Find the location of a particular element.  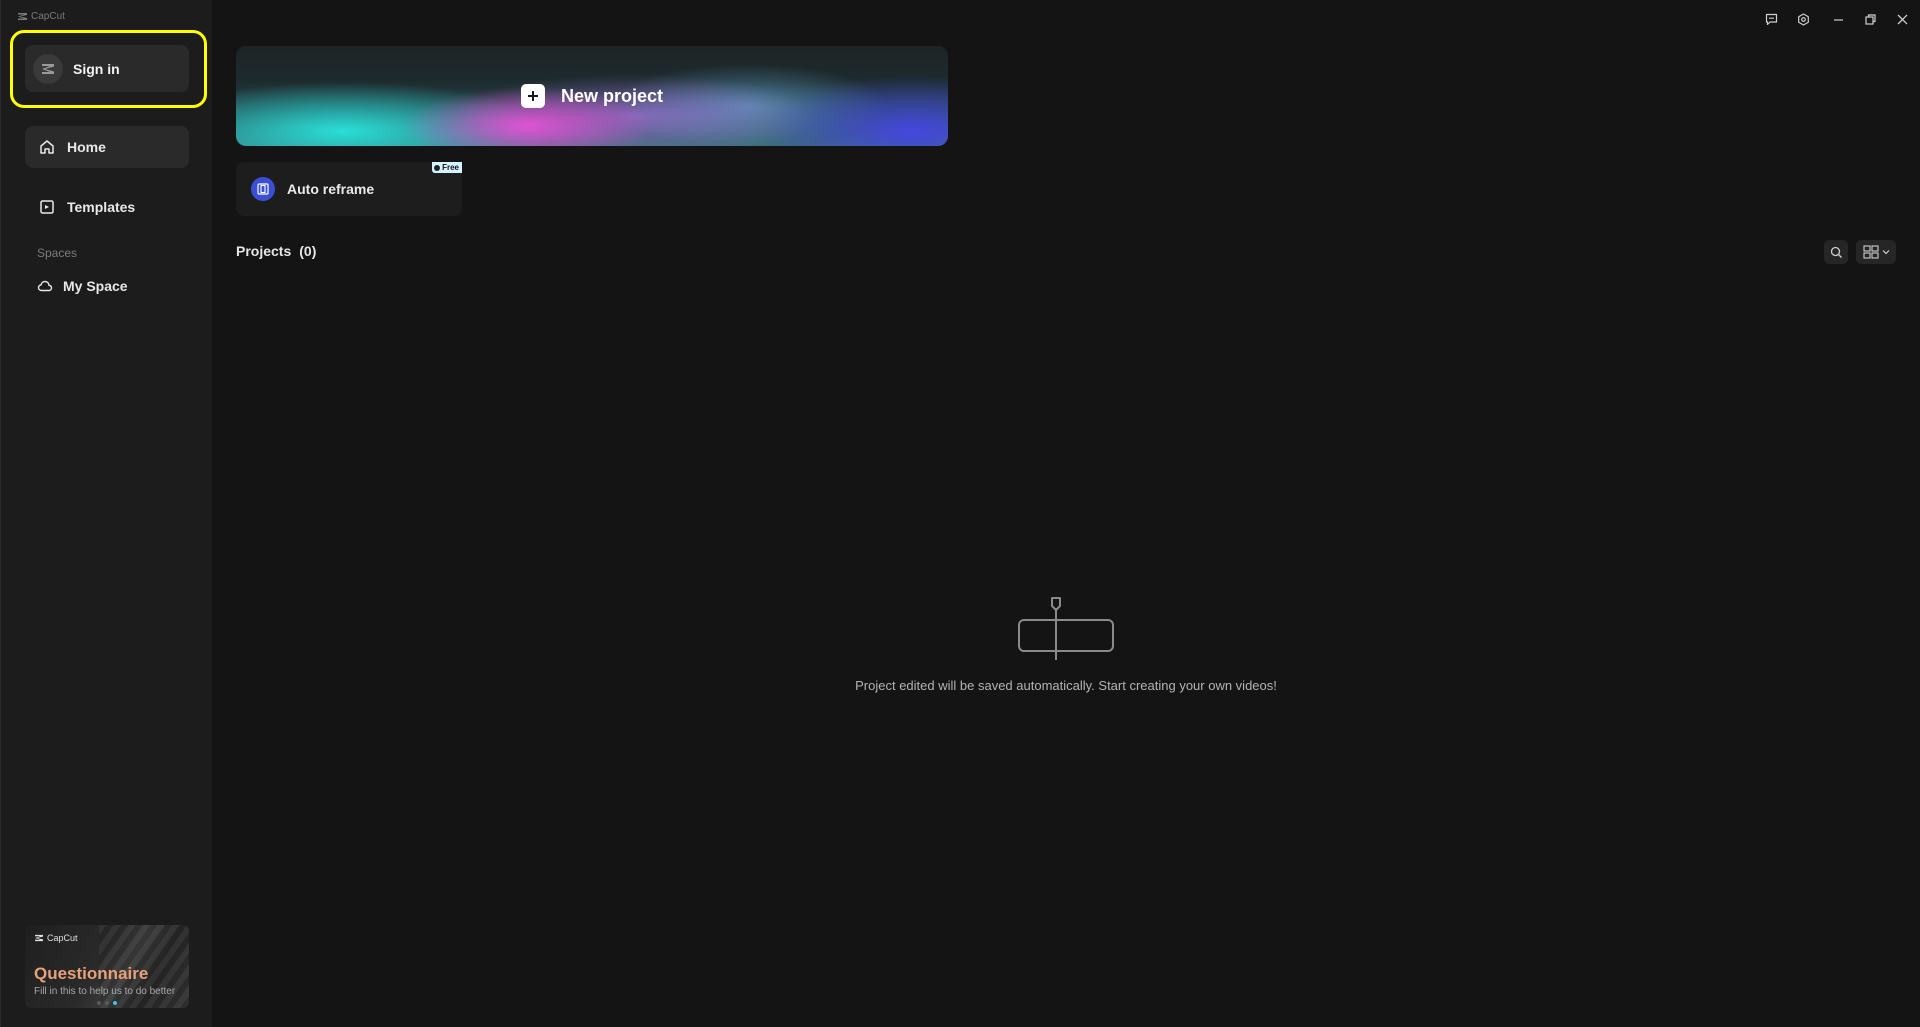

feedback-button is located at coordinates (1771, 19).